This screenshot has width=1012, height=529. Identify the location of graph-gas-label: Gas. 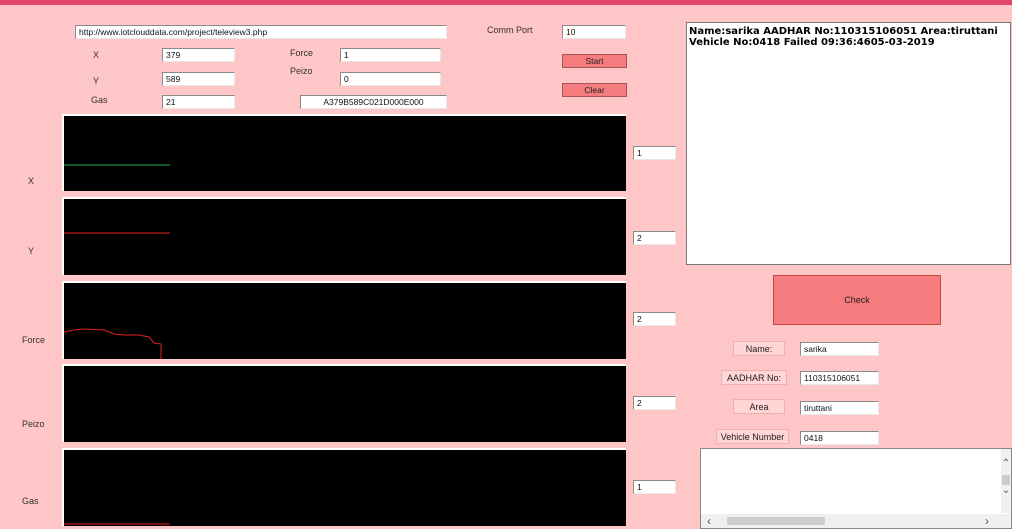
(30, 501).